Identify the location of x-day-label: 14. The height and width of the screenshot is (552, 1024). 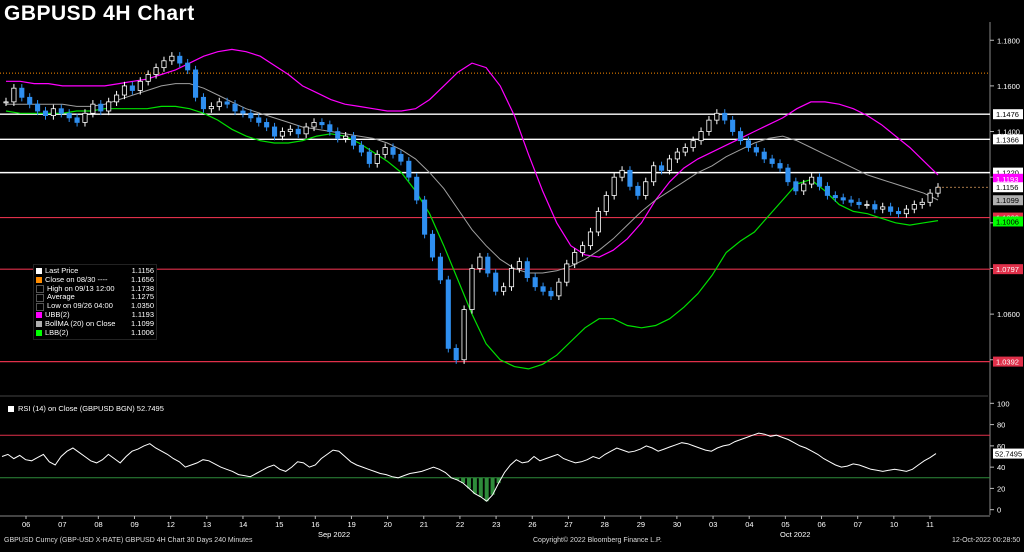
(243, 524).